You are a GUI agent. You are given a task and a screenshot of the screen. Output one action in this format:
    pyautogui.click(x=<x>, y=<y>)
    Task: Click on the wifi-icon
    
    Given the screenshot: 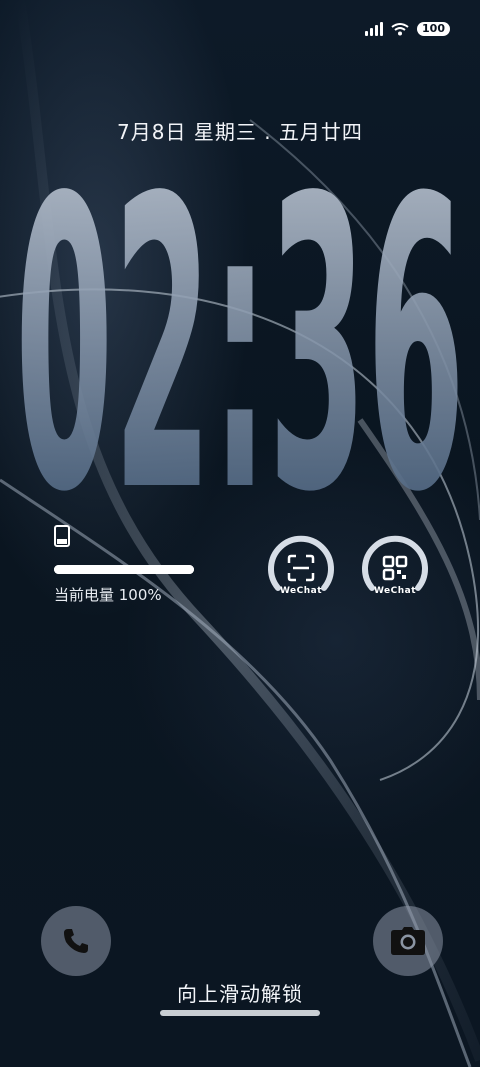 What is the action you would take?
    pyautogui.click(x=400, y=29)
    